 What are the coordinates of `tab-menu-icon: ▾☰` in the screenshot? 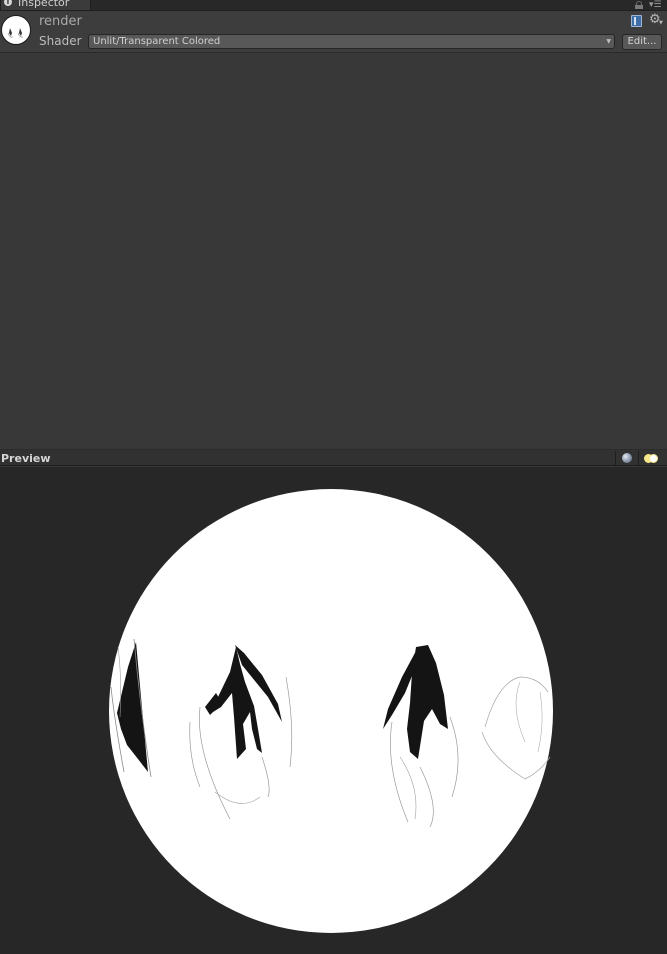 It's located at (655, 5).